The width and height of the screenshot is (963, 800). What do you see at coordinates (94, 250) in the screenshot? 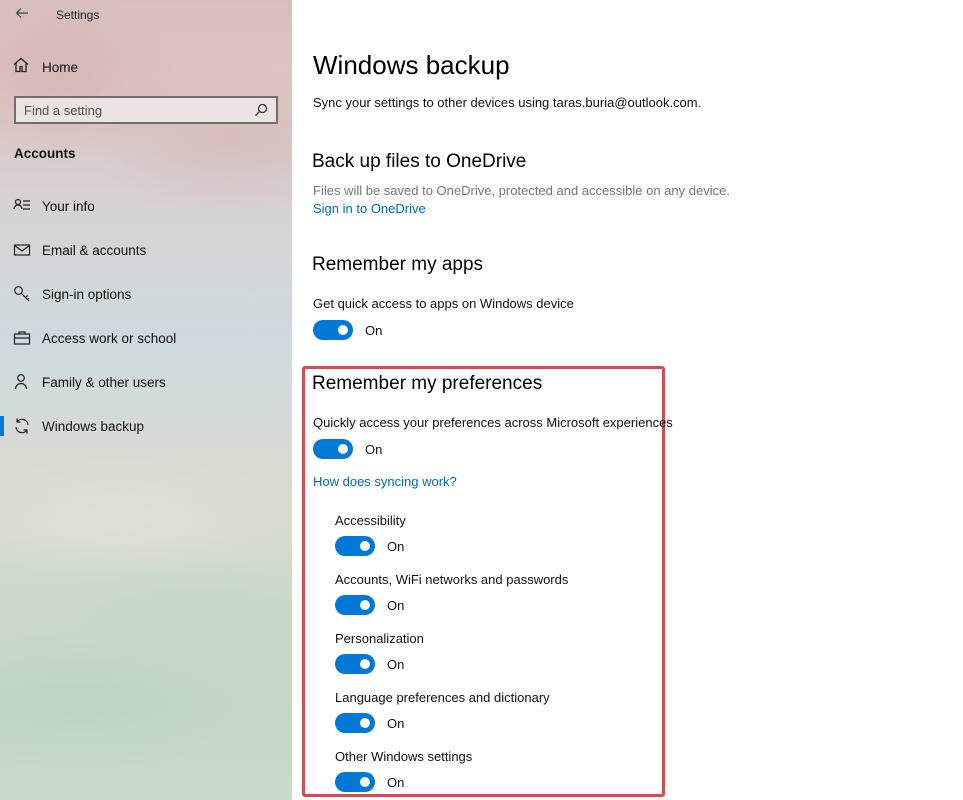
I see `sidebar-item-label: Email & accounts` at bounding box center [94, 250].